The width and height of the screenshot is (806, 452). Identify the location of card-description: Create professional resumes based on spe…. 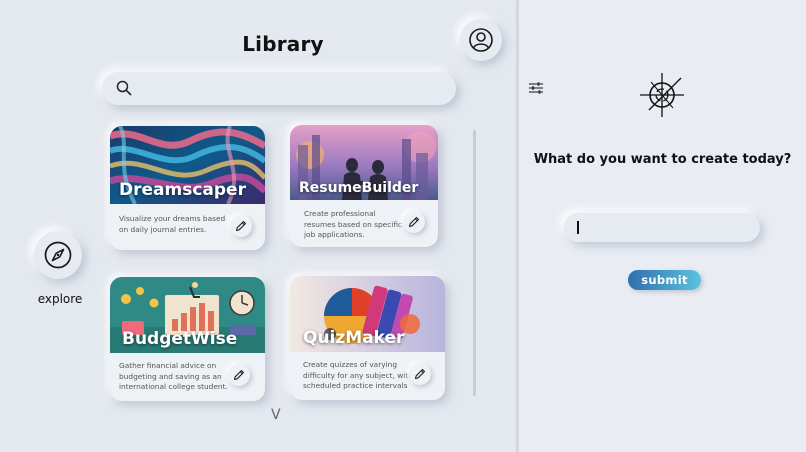
(353, 224).